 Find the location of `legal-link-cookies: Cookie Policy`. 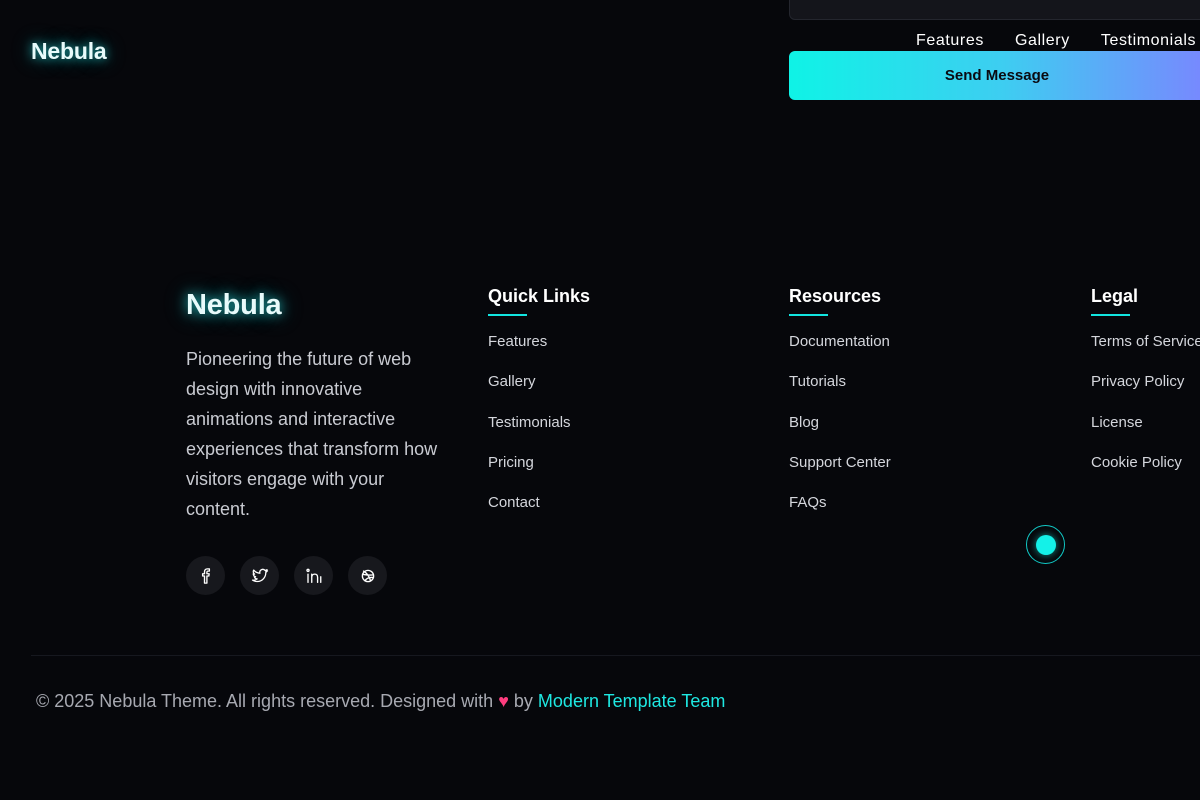

legal-link-cookies: Cookie Policy is located at coordinates (1145, 474).